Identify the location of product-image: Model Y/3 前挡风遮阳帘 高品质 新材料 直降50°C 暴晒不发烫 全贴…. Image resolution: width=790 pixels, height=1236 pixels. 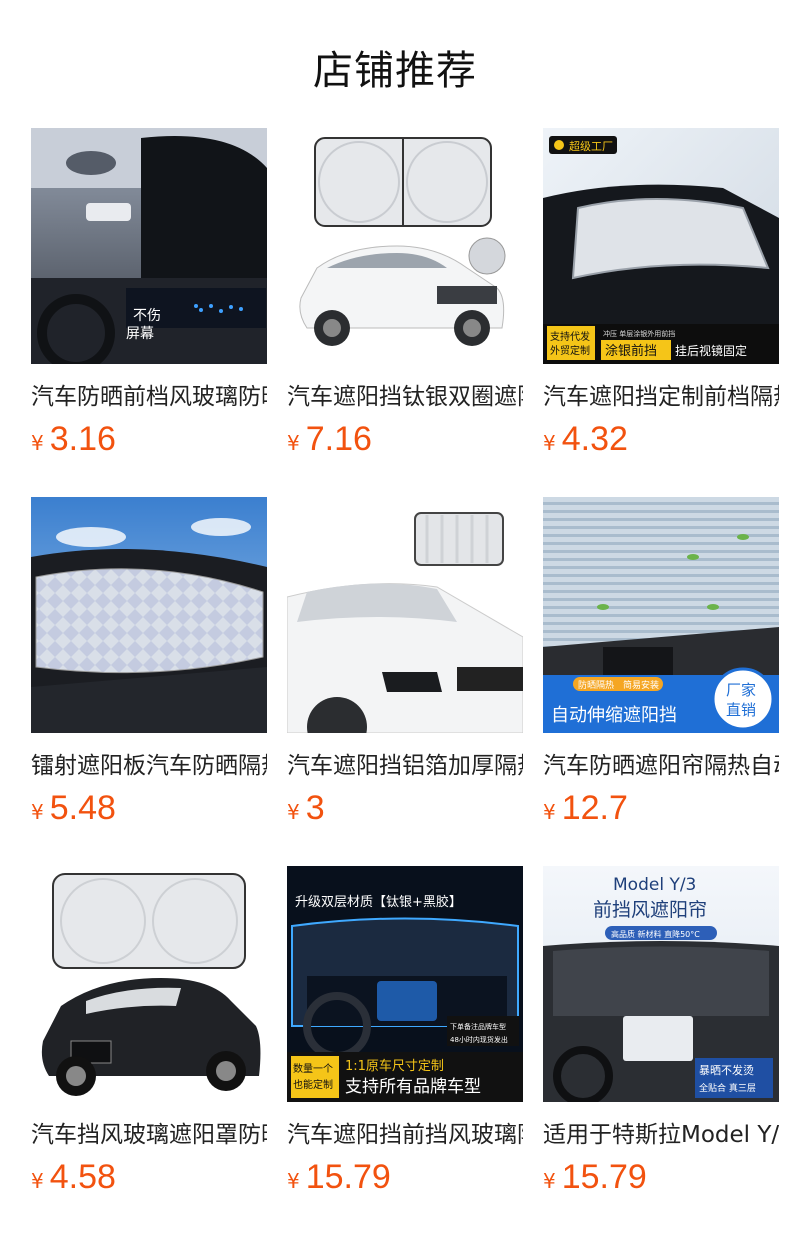
(661, 984).